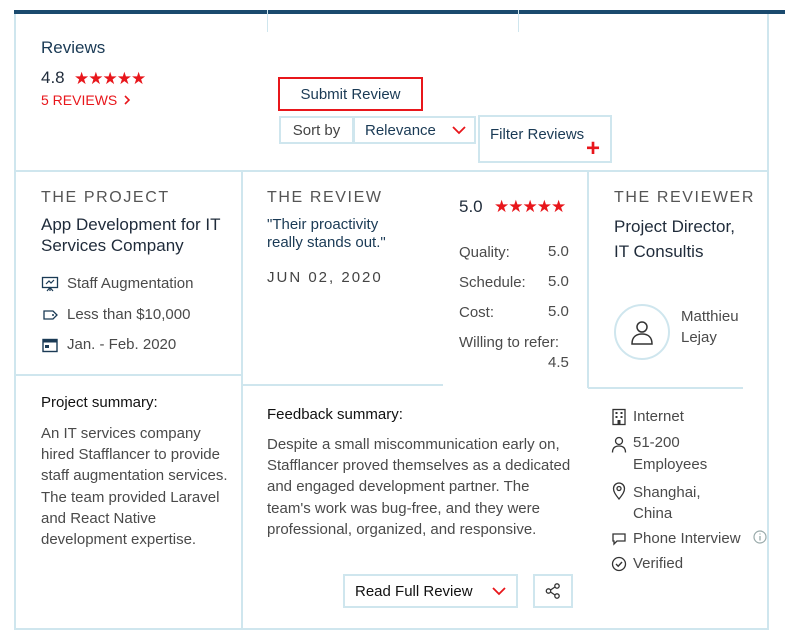 Image resolution: width=785 pixels, height=632 pixels. I want to click on reviewer-verified-row: Verified, so click(647, 563).